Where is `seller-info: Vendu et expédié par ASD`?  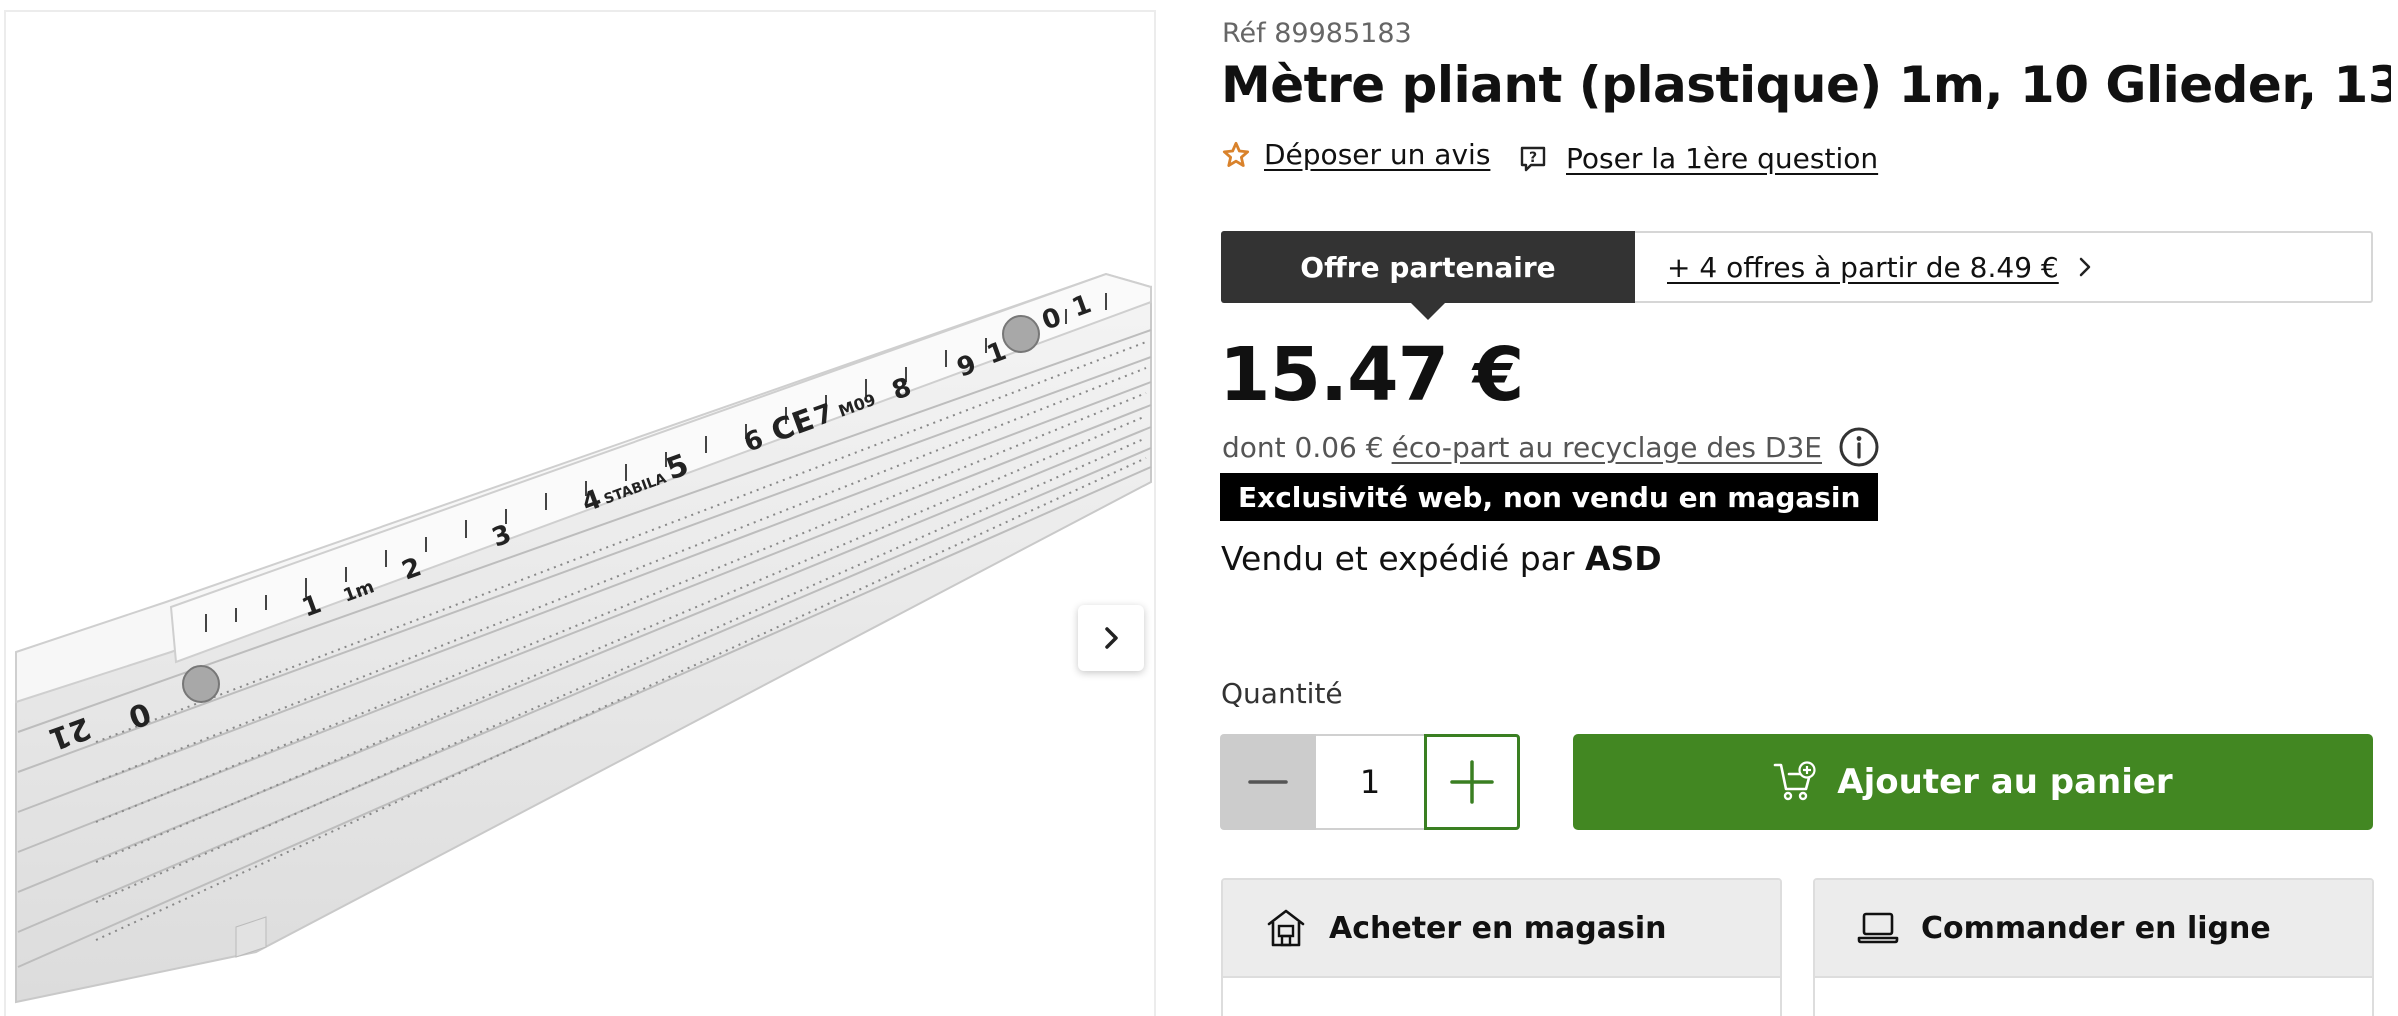 seller-info: Vendu et expédié par ASD is located at coordinates (1441, 558).